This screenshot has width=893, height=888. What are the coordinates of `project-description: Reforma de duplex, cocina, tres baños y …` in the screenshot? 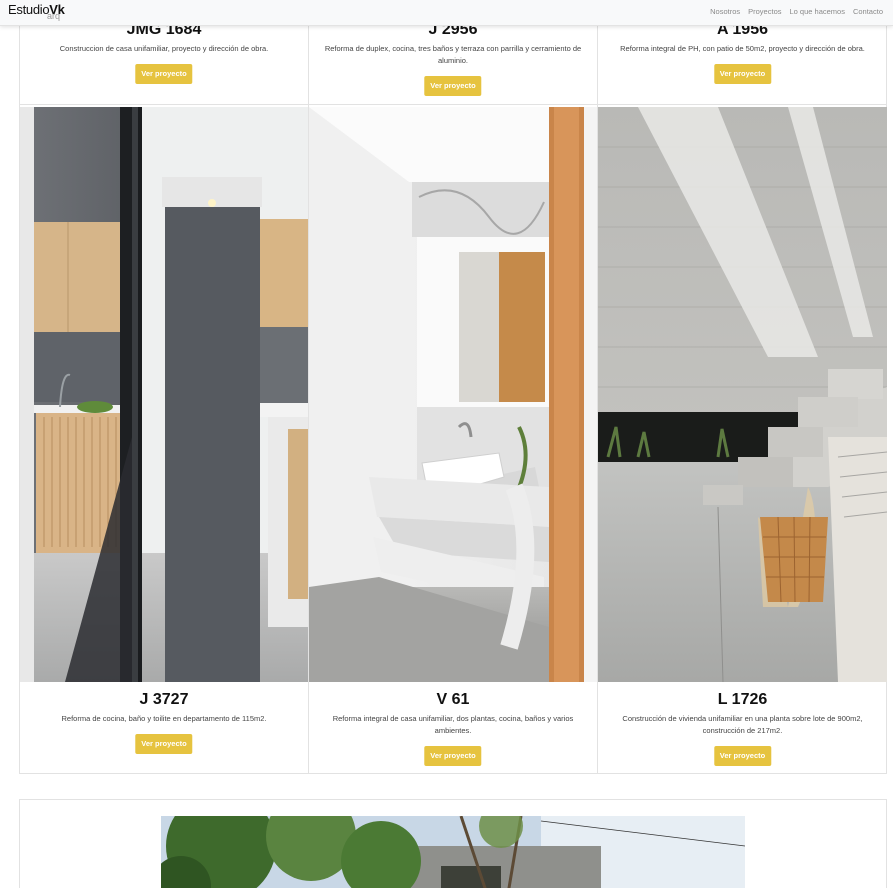 It's located at (453, 54).